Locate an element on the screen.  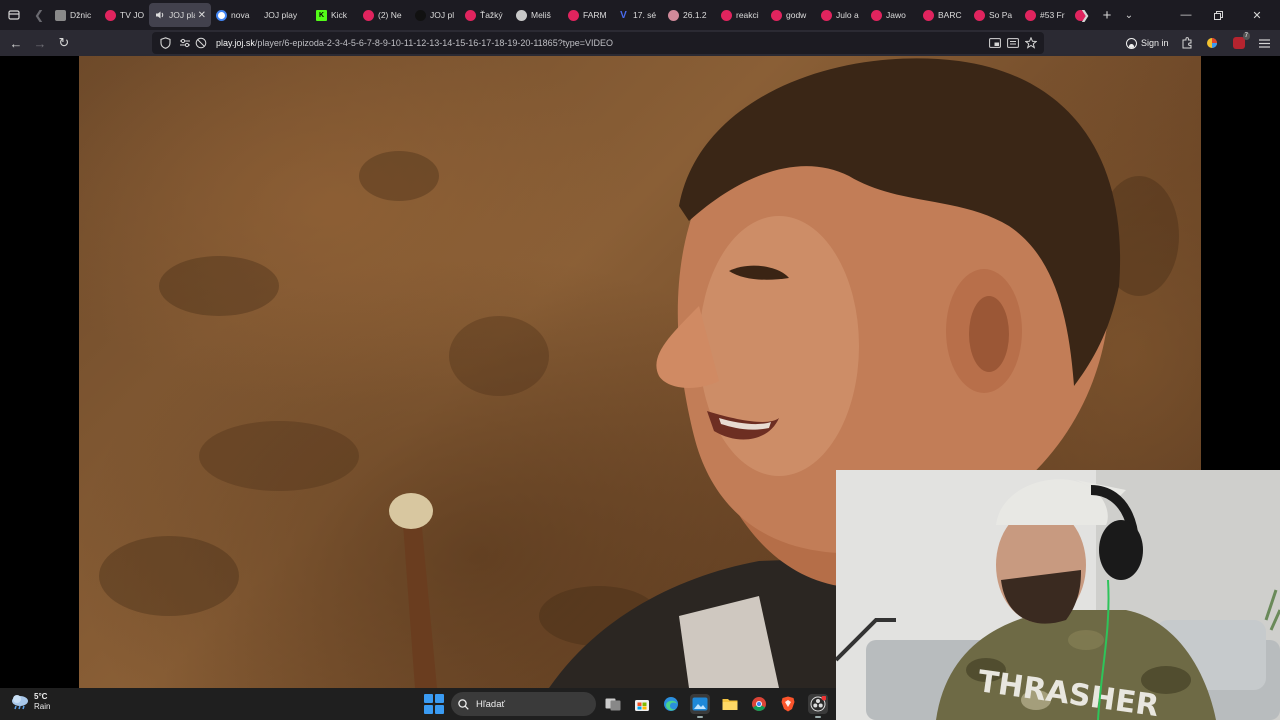
weather-temperature: 5°C is located at coordinates (41, 696).